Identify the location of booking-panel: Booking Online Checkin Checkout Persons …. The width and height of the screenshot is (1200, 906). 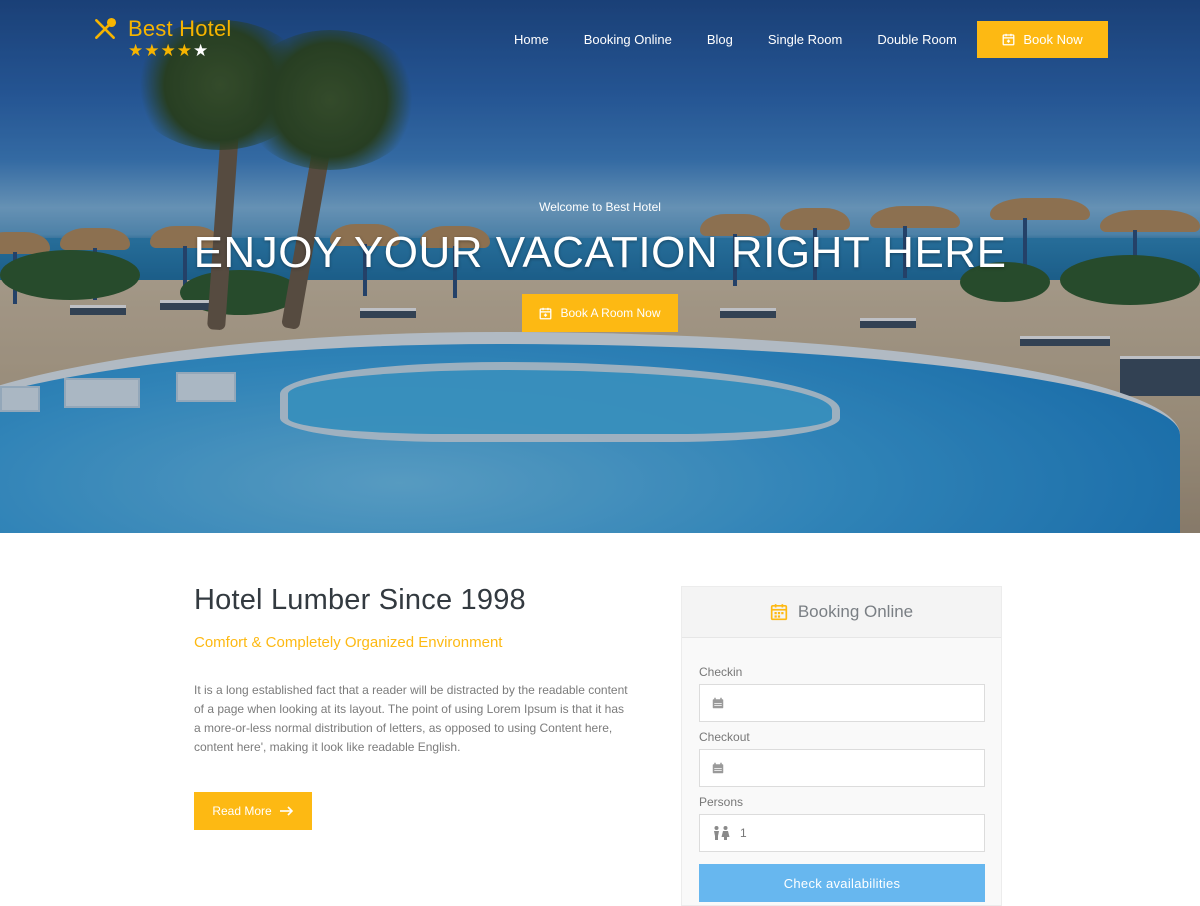
(841, 746).